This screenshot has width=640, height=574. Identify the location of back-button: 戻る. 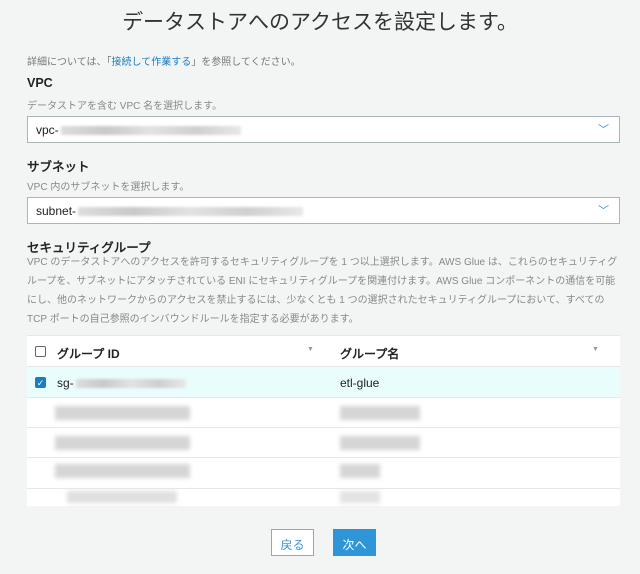
(292, 542).